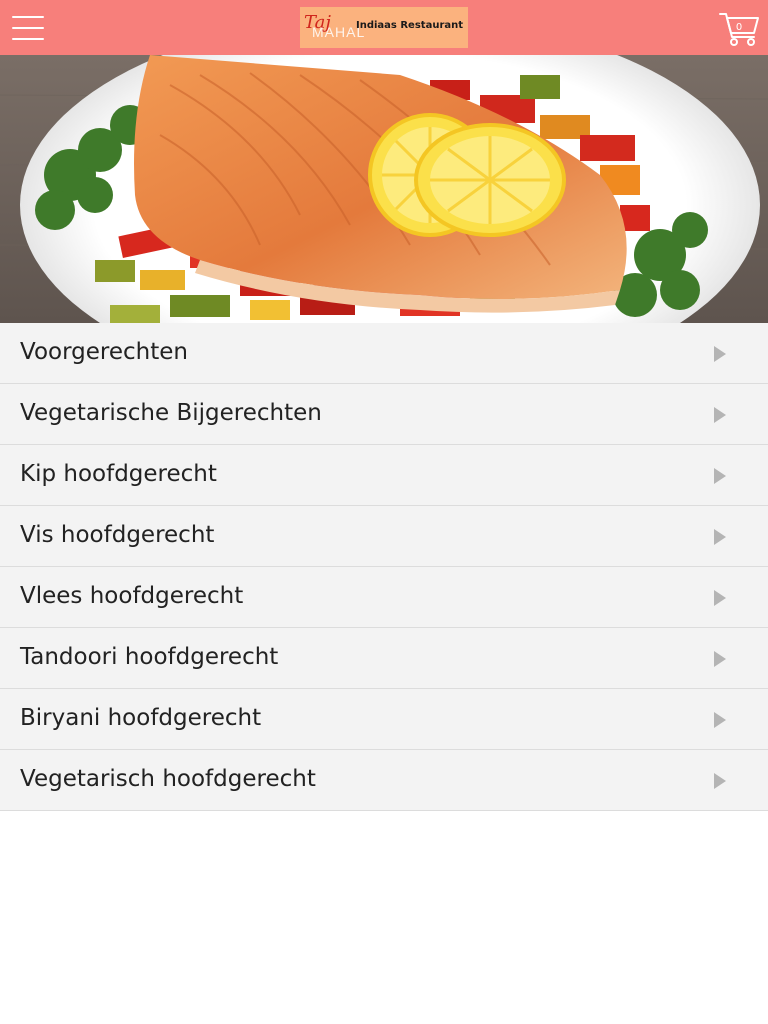  What do you see at coordinates (384, 658) in the screenshot?
I see `category-item: Tandoori hoofdgerecht` at bounding box center [384, 658].